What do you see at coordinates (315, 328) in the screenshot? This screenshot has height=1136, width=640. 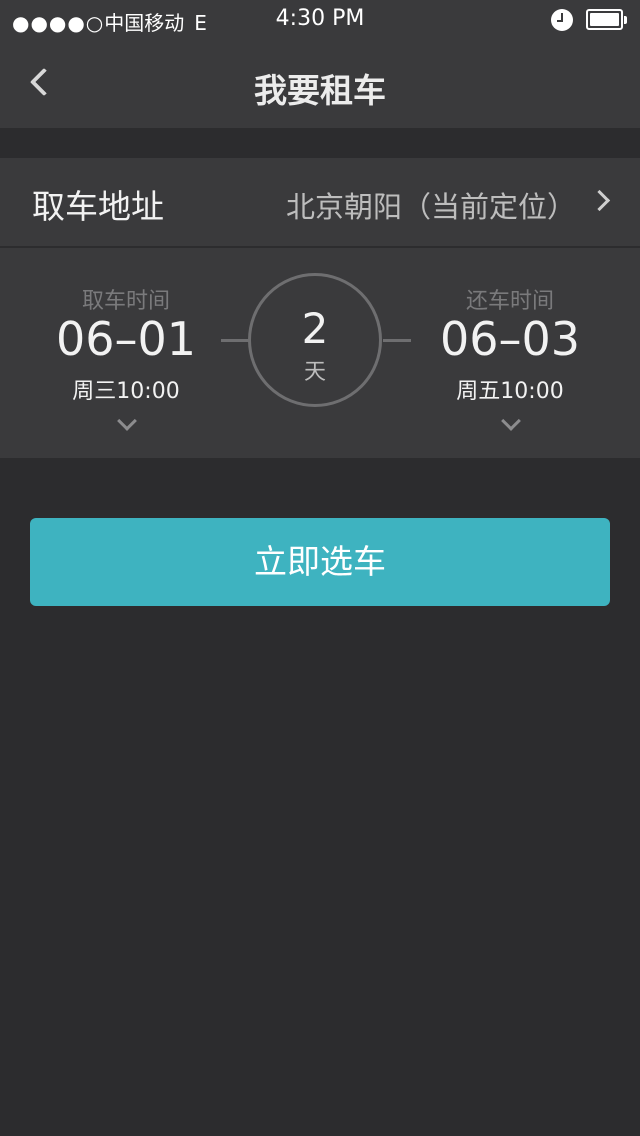 I see `rental-days-number: 2` at bounding box center [315, 328].